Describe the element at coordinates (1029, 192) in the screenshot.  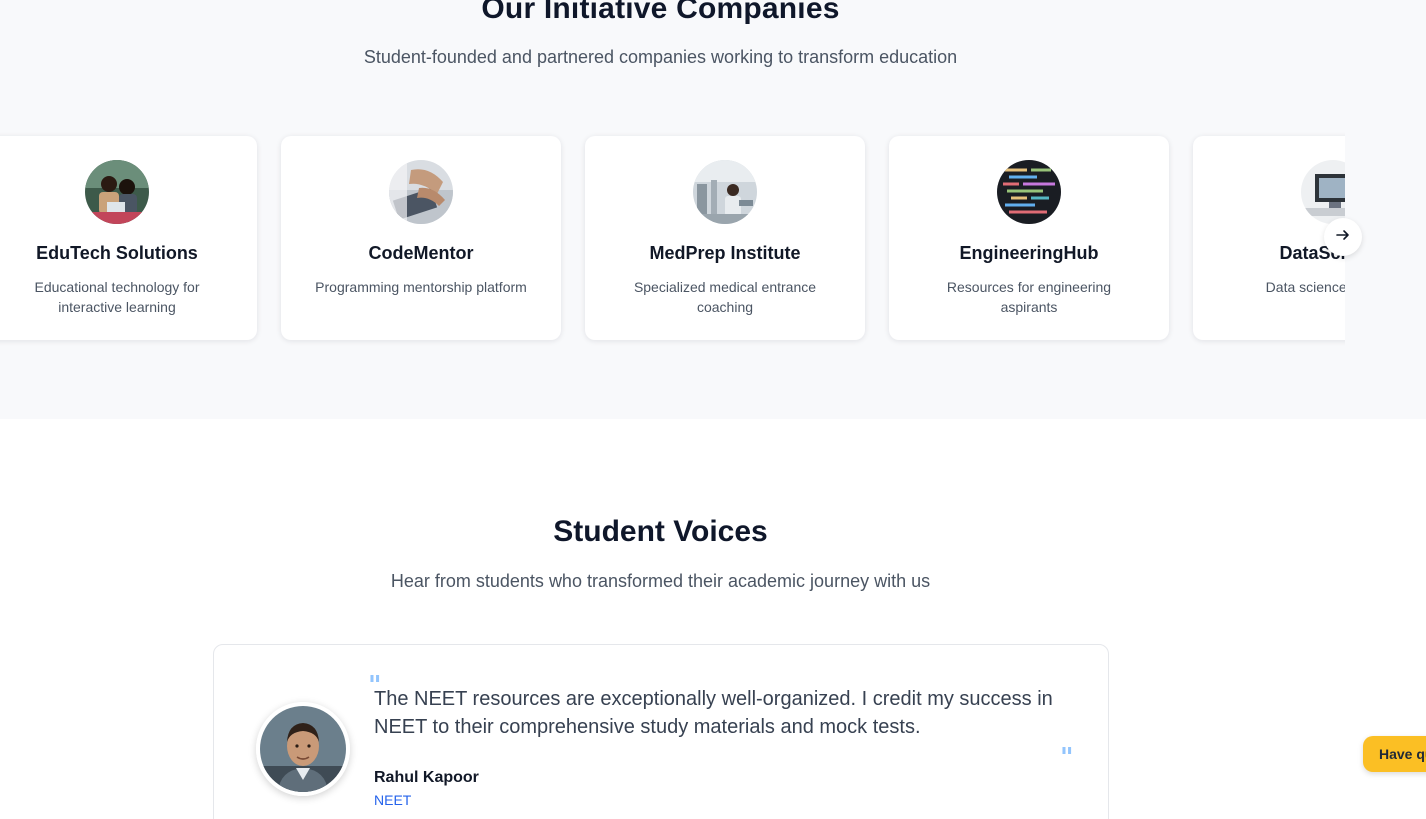
I see `engineeringhub-logo-icon` at that location.